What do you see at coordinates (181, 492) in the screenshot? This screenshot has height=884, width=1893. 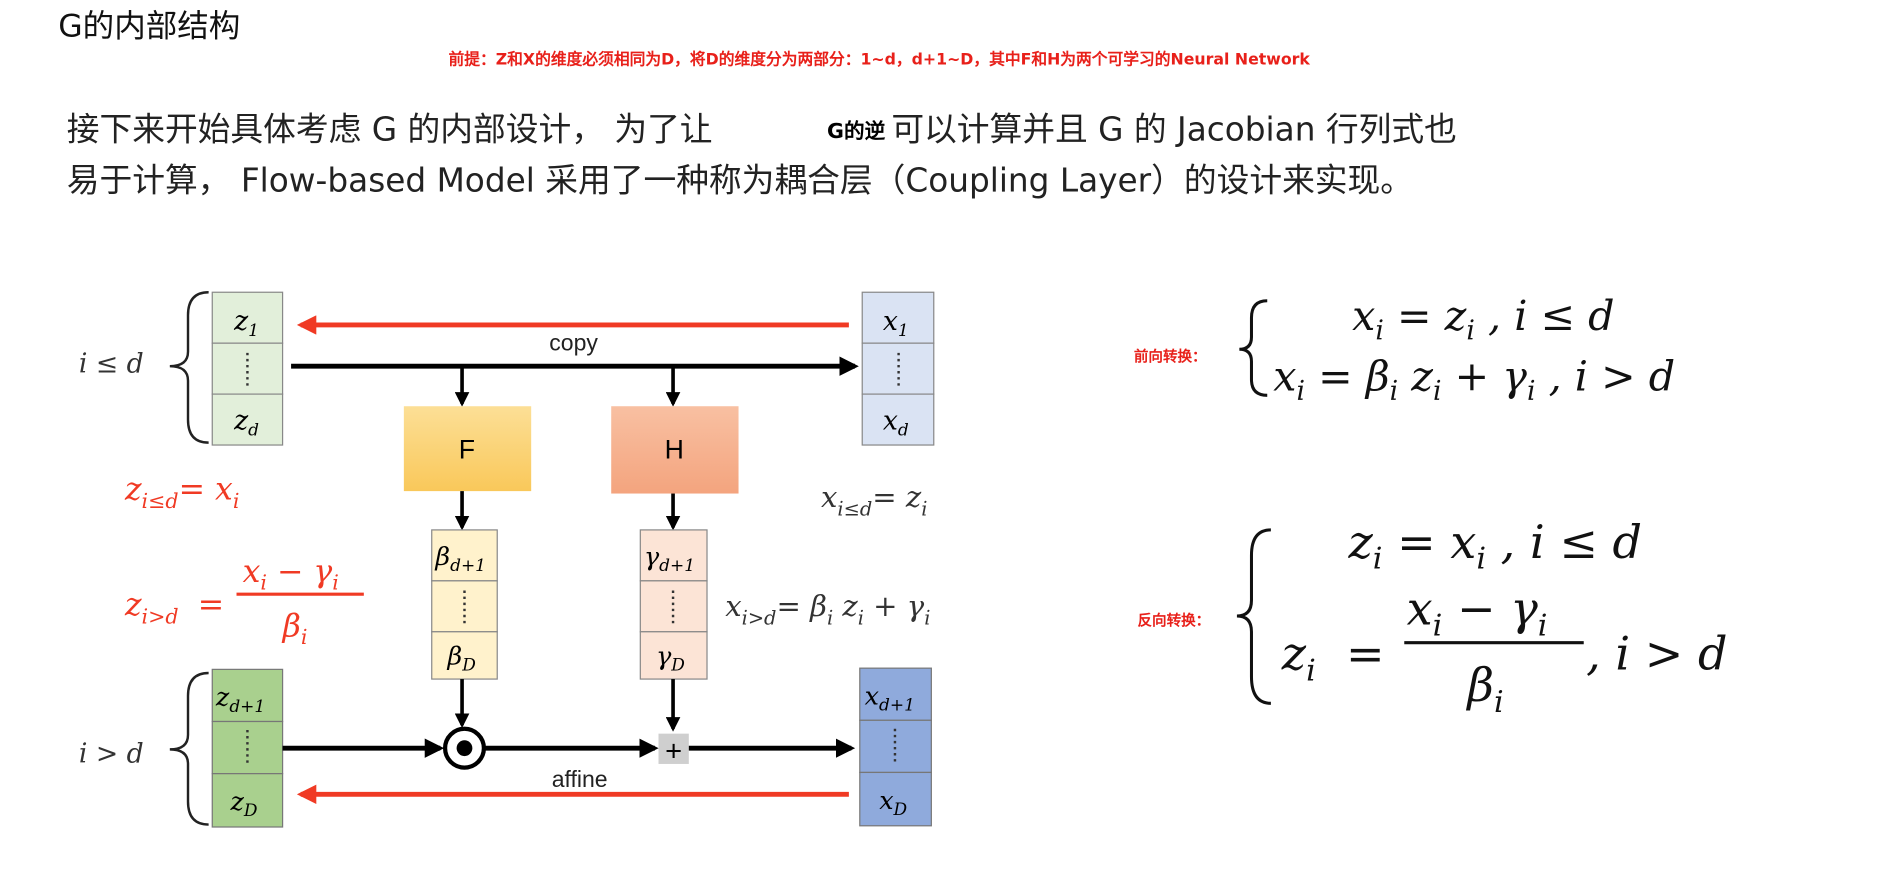 I see `eq-inverse-copy: zi≤d= xi` at bounding box center [181, 492].